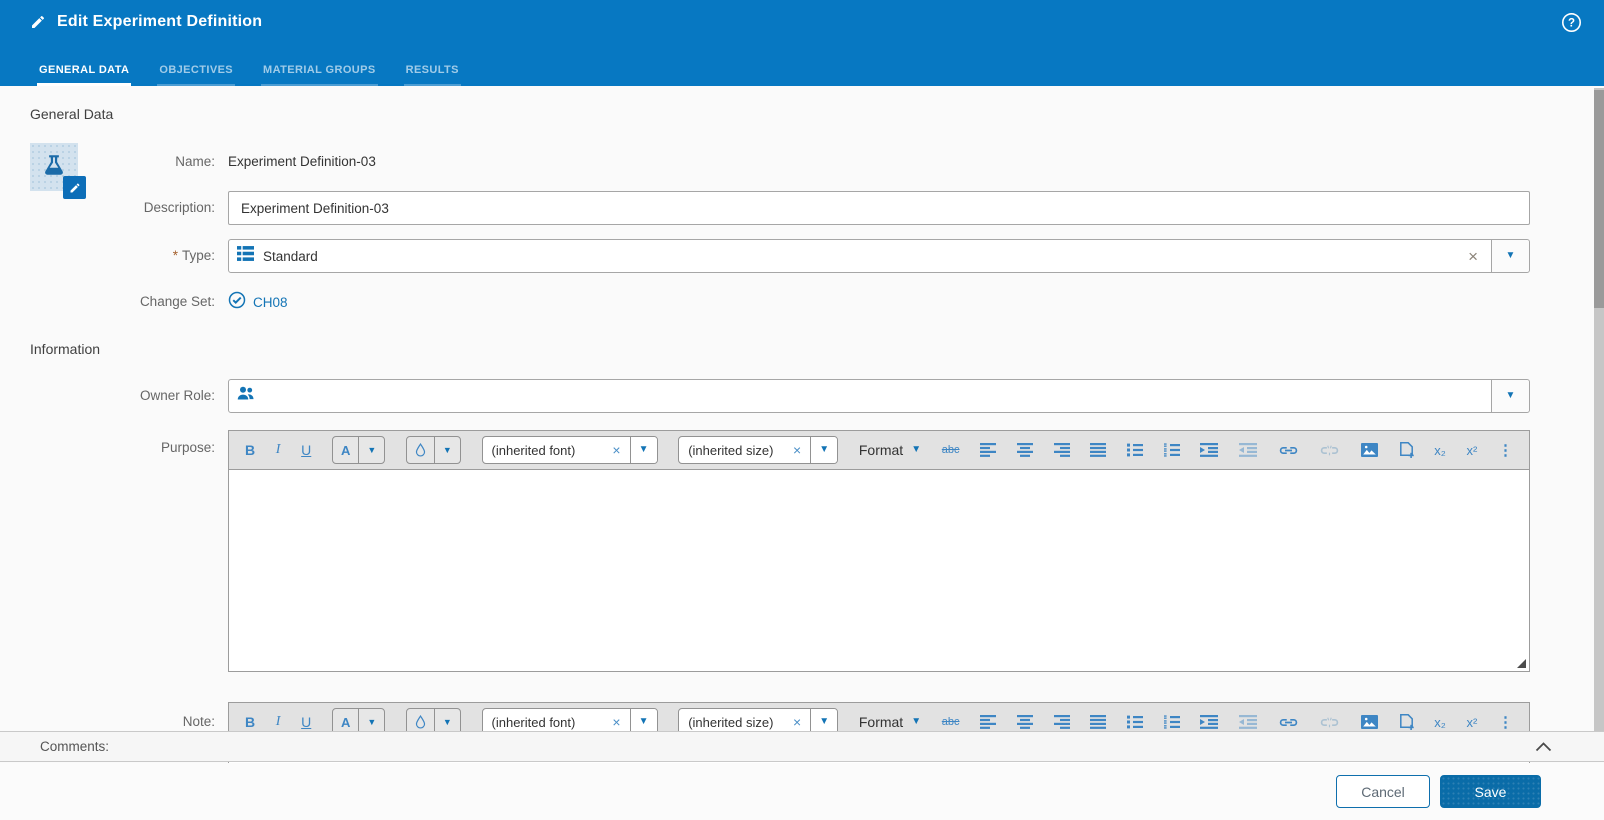 This screenshot has width=1604, height=820. What do you see at coordinates (270, 302) in the screenshot?
I see `change-set-link: CH08` at bounding box center [270, 302].